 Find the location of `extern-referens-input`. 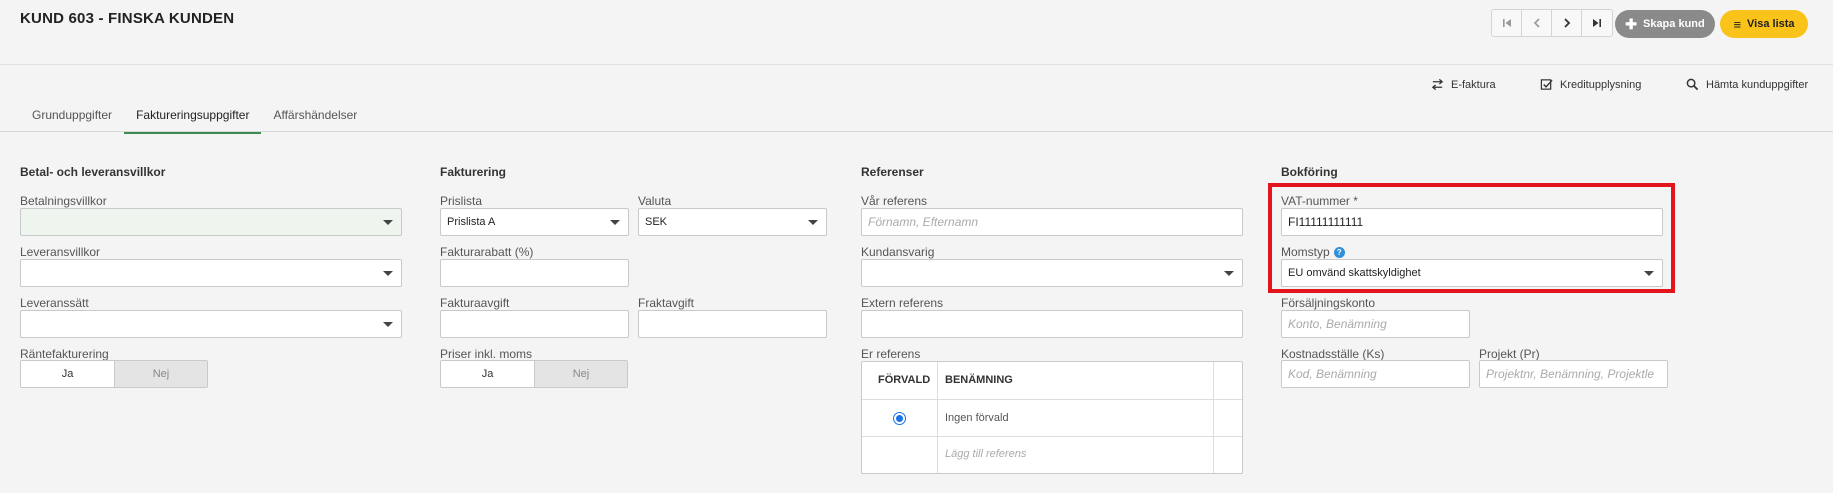

extern-referens-input is located at coordinates (1052, 324).